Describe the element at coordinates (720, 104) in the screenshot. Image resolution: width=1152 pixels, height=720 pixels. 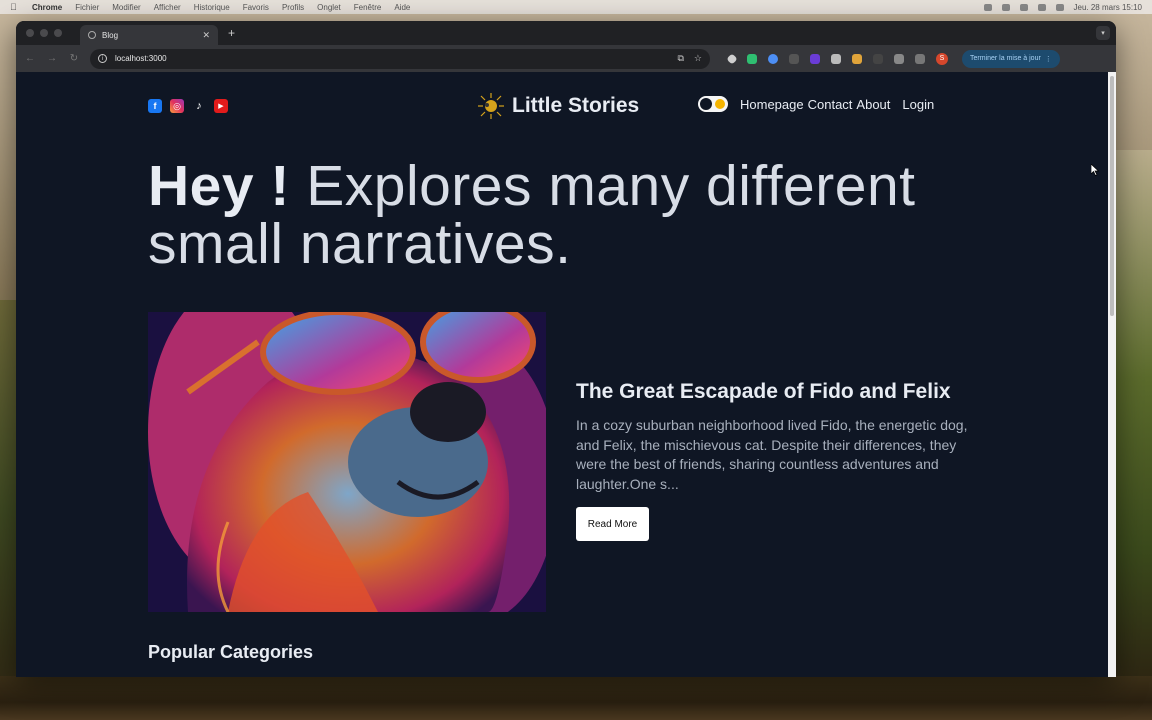
I see `sun-icon` at that location.